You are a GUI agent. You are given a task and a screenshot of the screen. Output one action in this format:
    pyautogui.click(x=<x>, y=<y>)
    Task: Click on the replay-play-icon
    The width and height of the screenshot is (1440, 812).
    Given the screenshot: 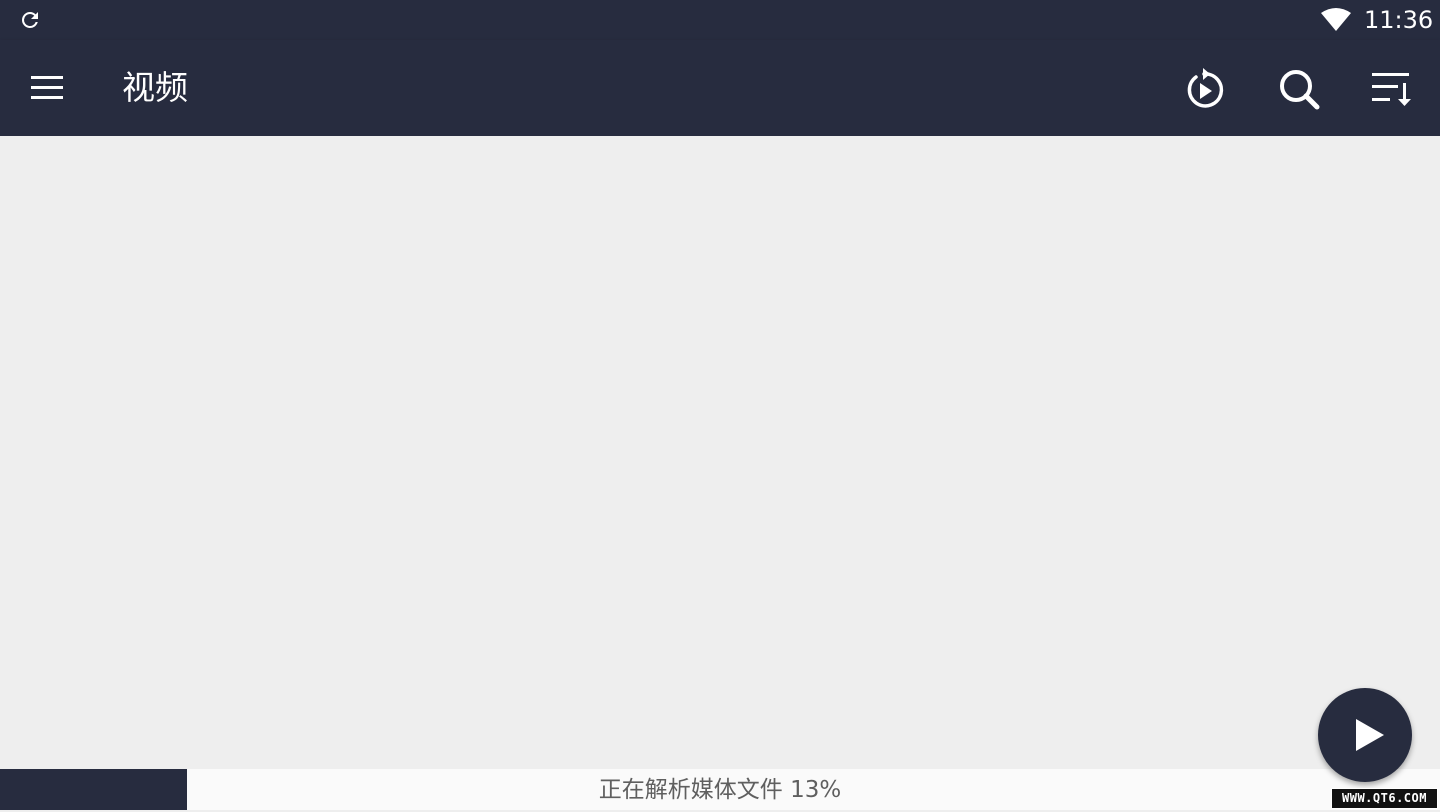 What is the action you would take?
    pyautogui.click(x=1205, y=88)
    